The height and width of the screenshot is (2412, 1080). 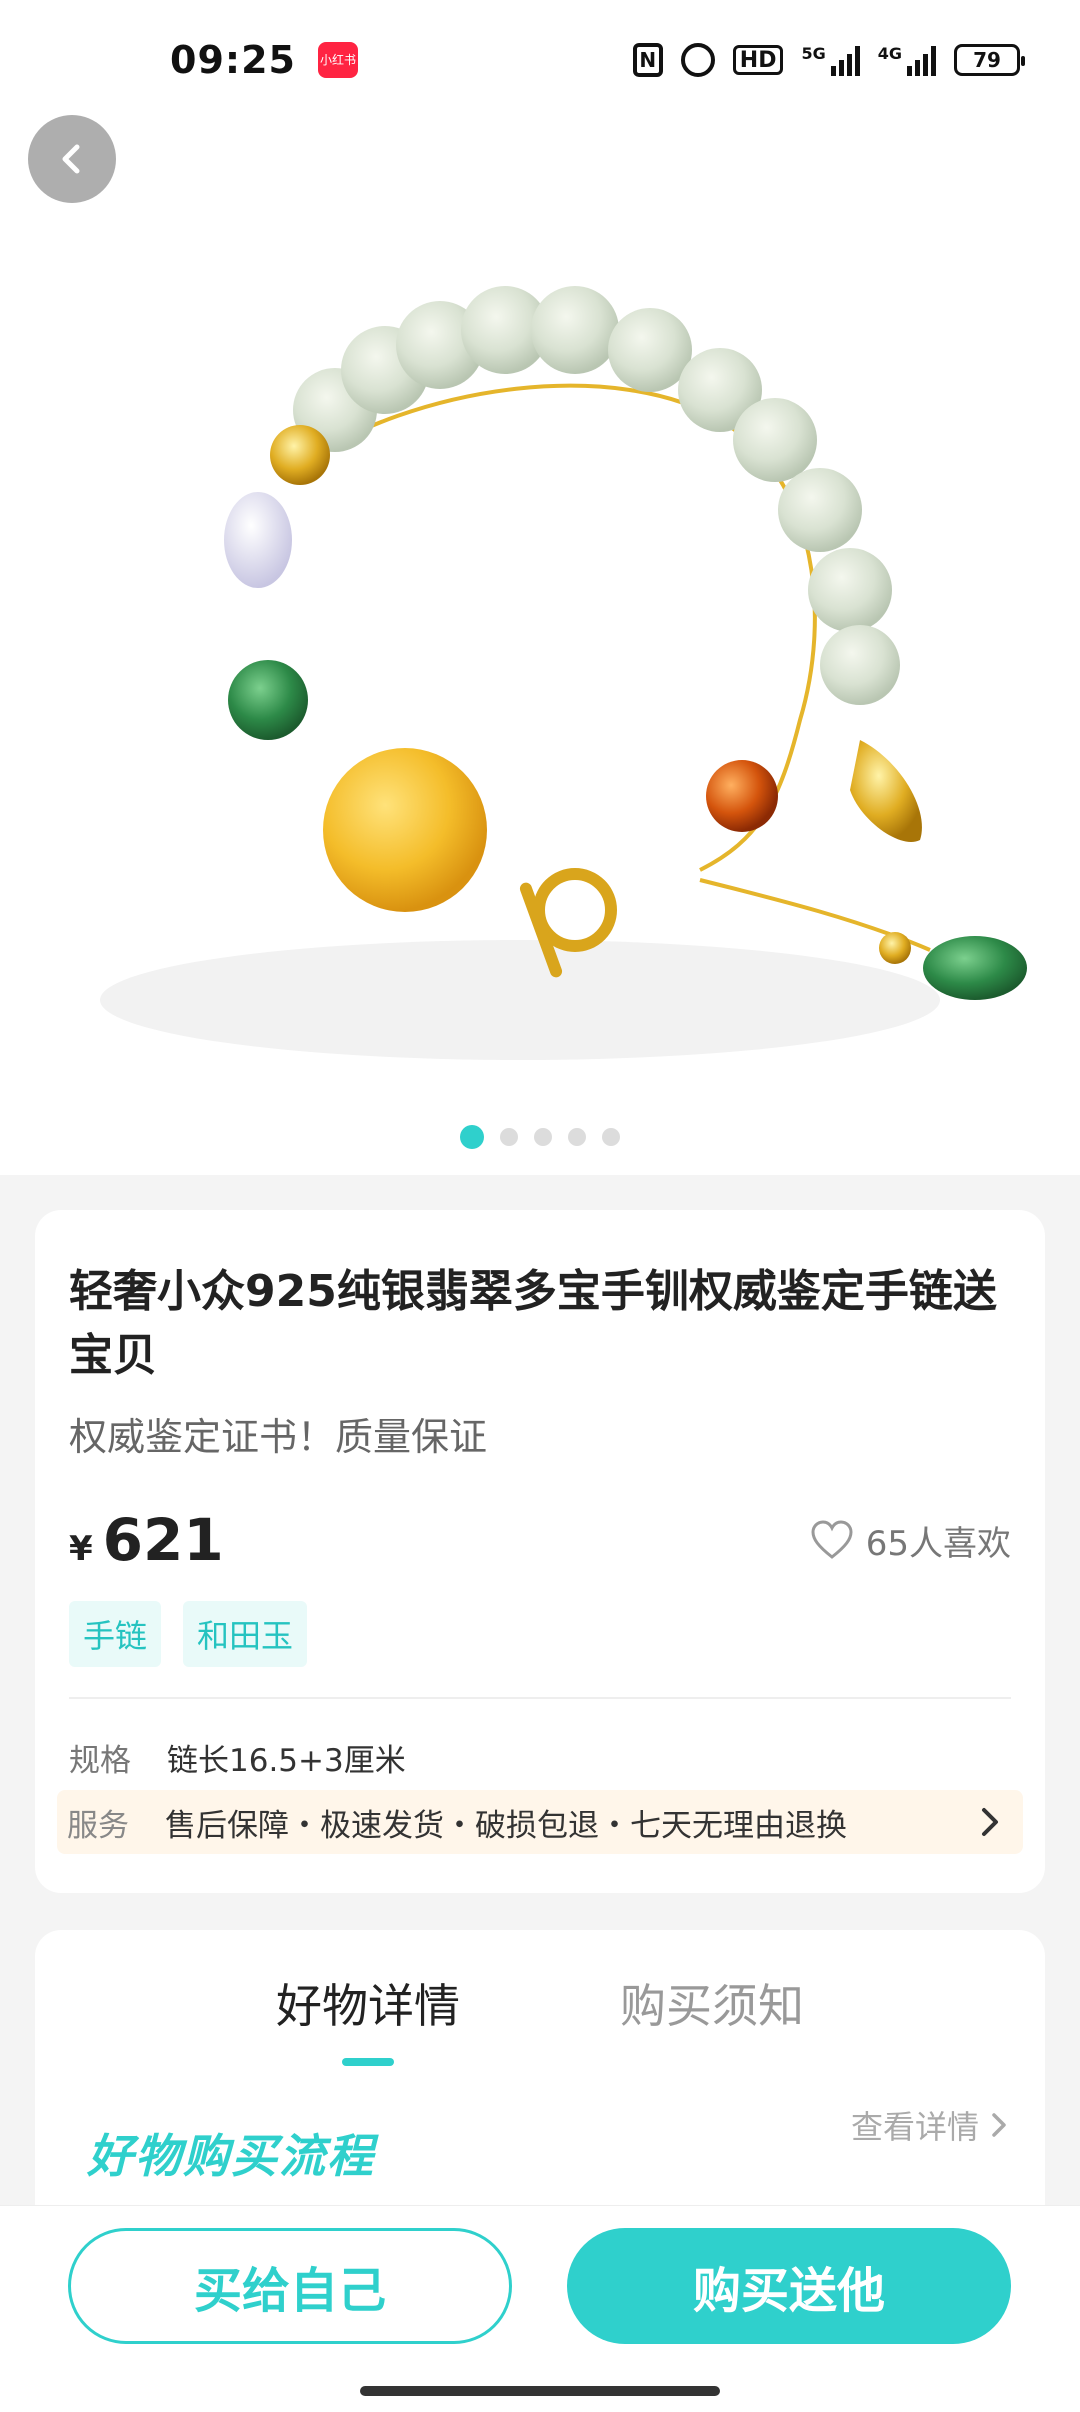 What do you see at coordinates (914, 2127) in the screenshot?
I see `view-details-label: 查看详情` at bounding box center [914, 2127].